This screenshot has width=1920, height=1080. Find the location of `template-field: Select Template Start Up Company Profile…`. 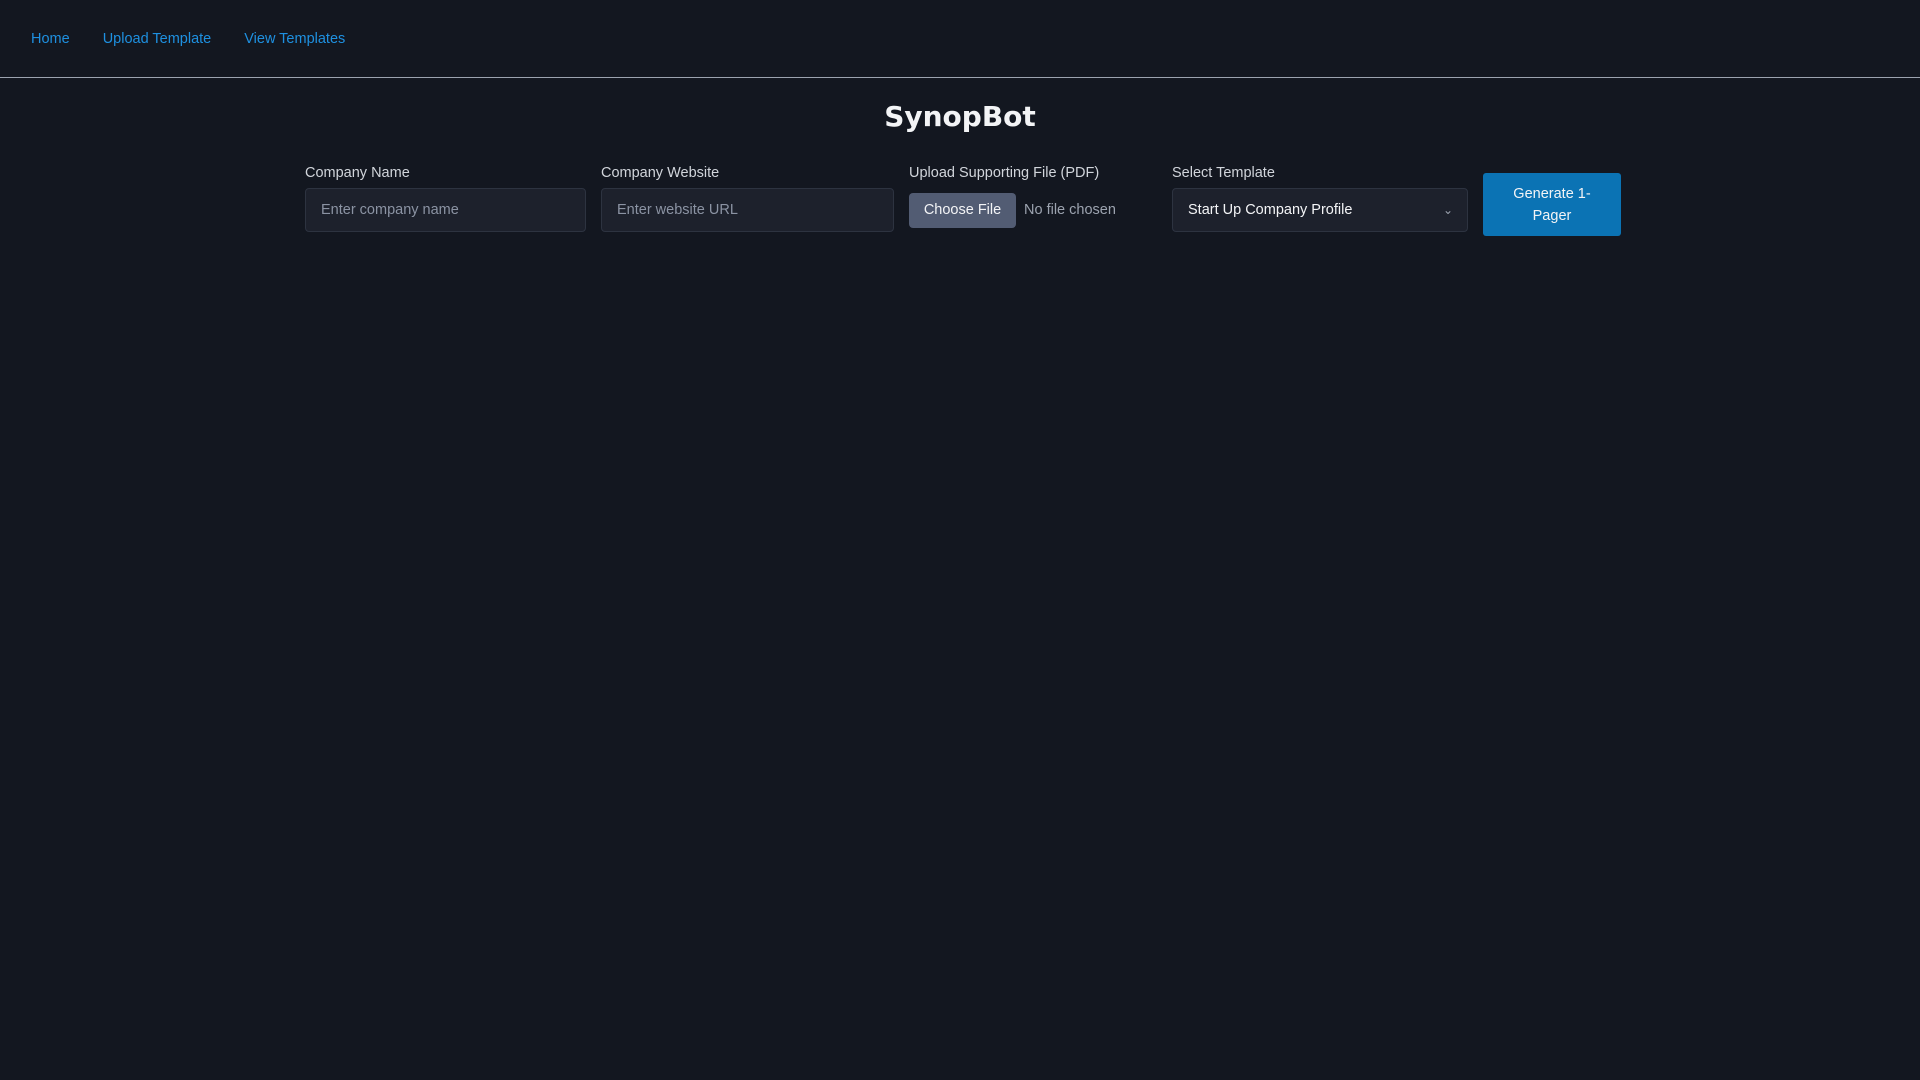

template-field: Select Template Start Up Company Profile… is located at coordinates (1320, 197).